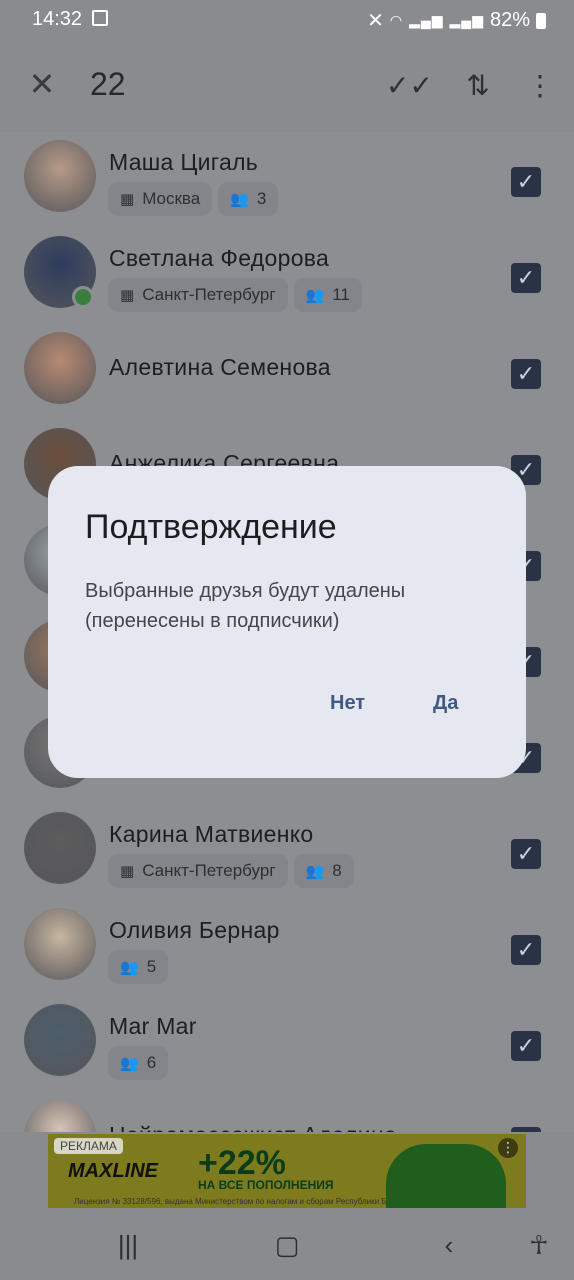 This screenshot has height=1280, width=574. Describe the element at coordinates (220, 367) in the screenshot. I see `friend-name: Алевтина Семенова` at that location.